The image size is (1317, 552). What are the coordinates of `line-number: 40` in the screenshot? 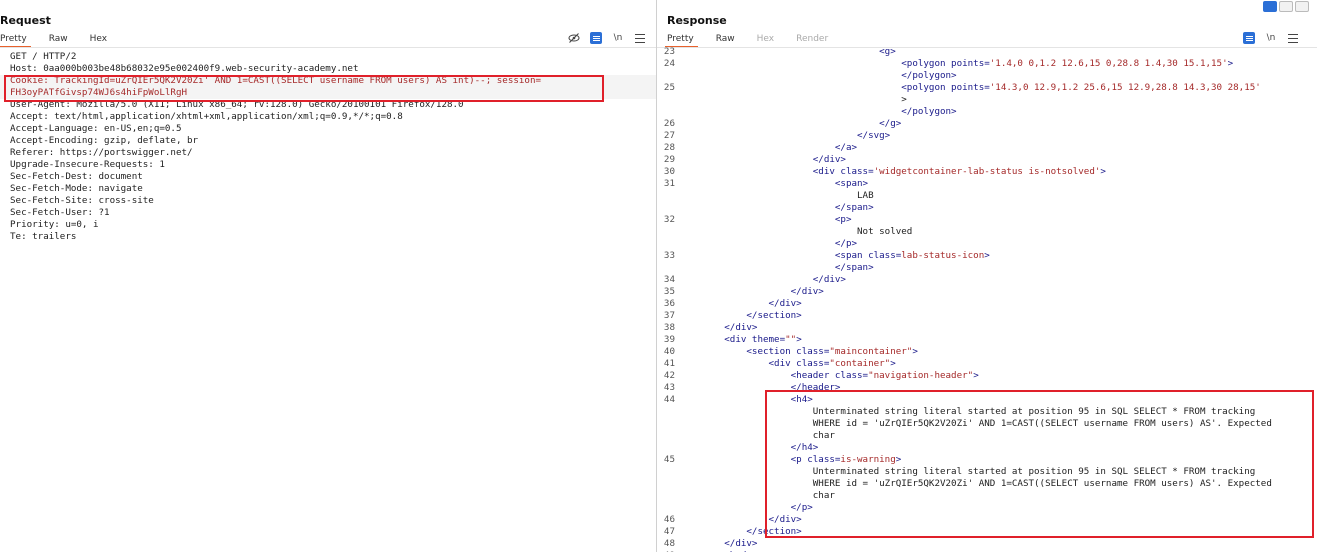 It's located at (669, 351).